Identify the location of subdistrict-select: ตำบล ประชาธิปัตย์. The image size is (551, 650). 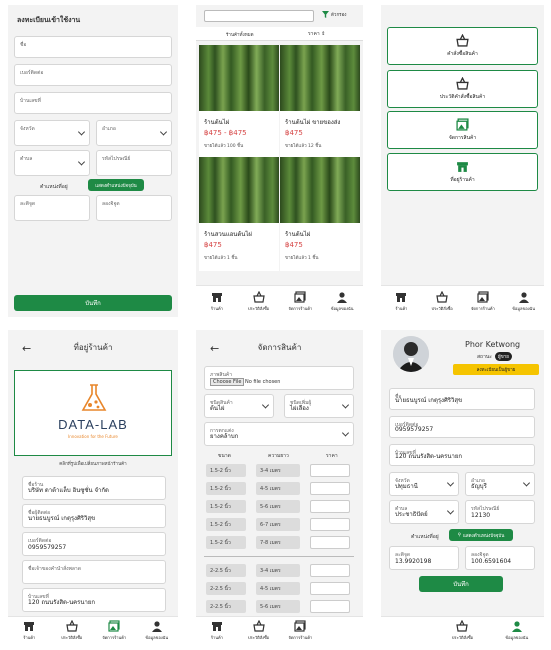
(424, 512).